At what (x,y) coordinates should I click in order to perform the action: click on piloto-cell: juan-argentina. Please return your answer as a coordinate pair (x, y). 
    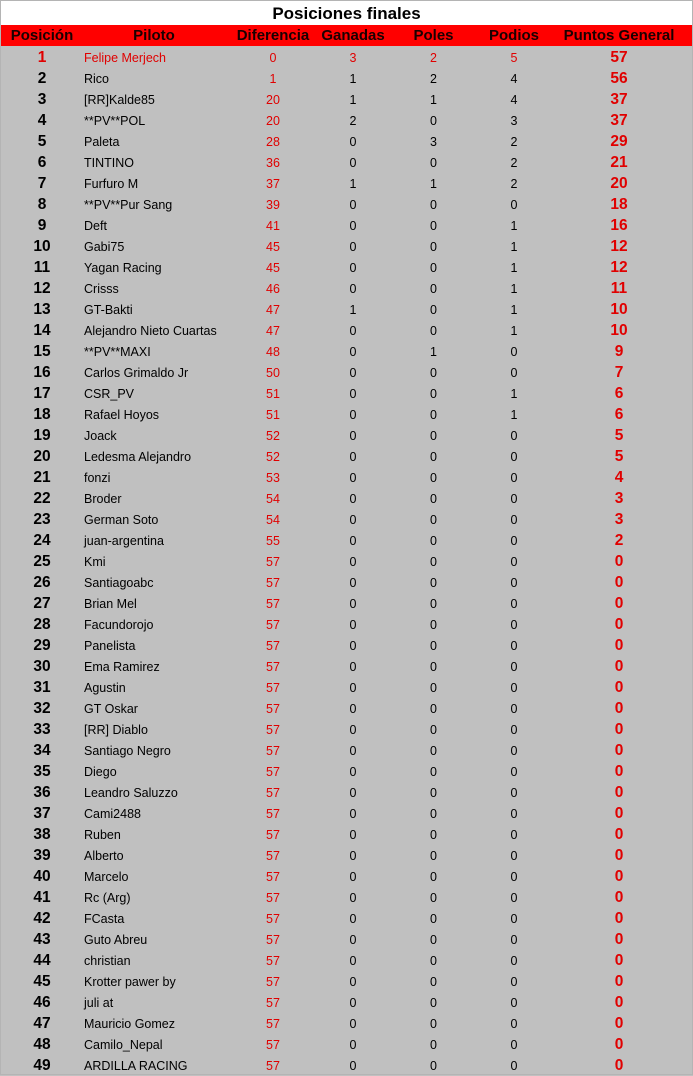
    Looking at the image, I should click on (124, 540).